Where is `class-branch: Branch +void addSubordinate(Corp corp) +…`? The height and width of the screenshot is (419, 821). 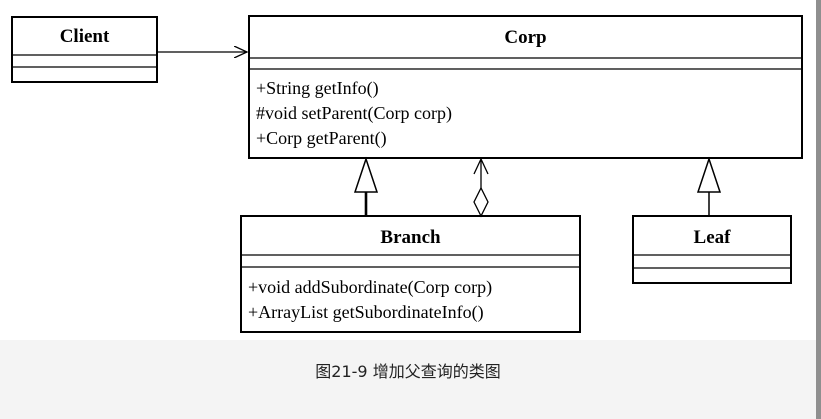 class-branch: Branch +void addSubordinate(Corp corp) +… is located at coordinates (410, 274).